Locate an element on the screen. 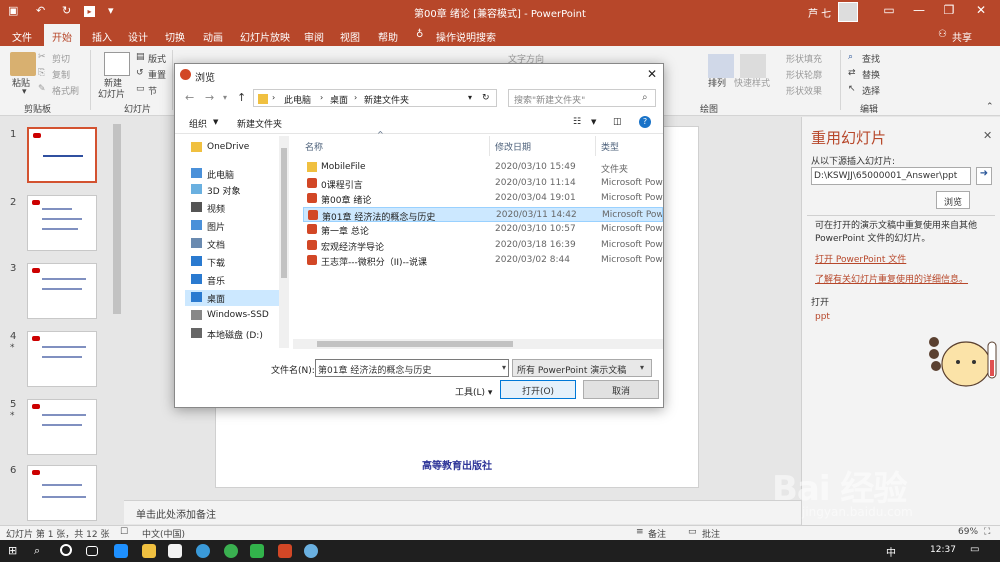  section-button: 节 is located at coordinates (152, 90).